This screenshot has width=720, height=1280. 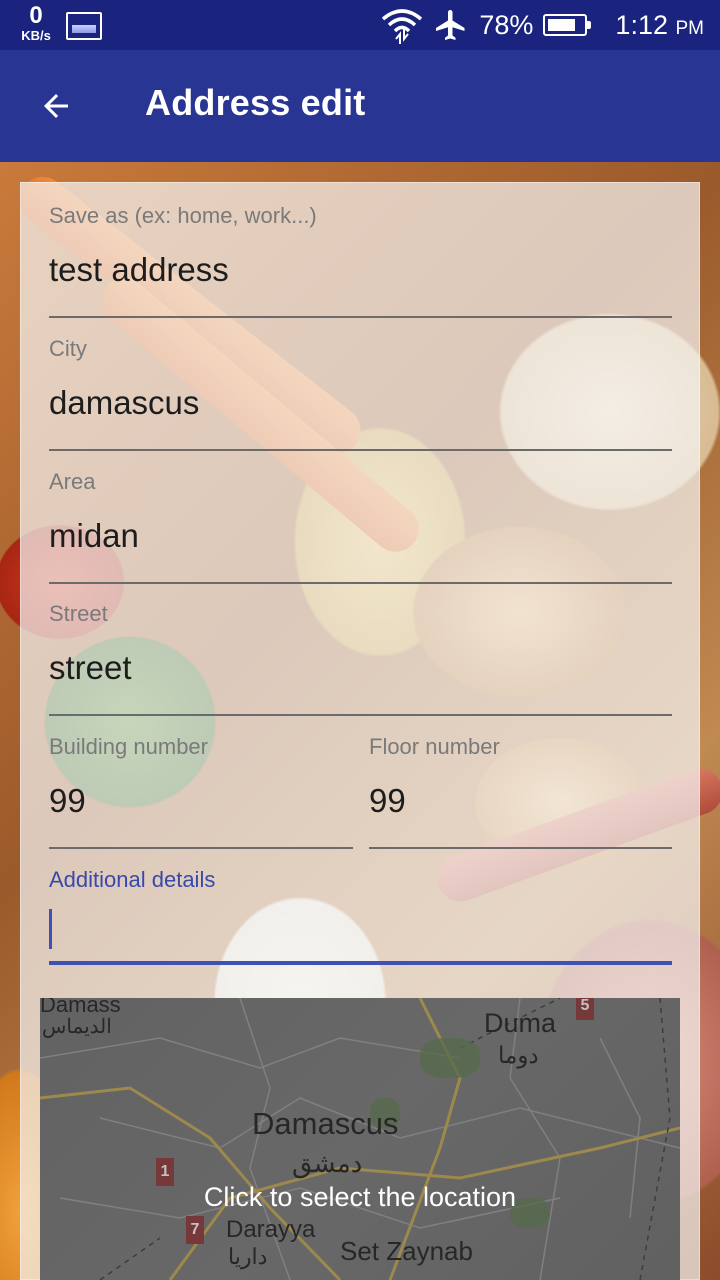 I want to click on street-input: street, so click(x=90, y=668).